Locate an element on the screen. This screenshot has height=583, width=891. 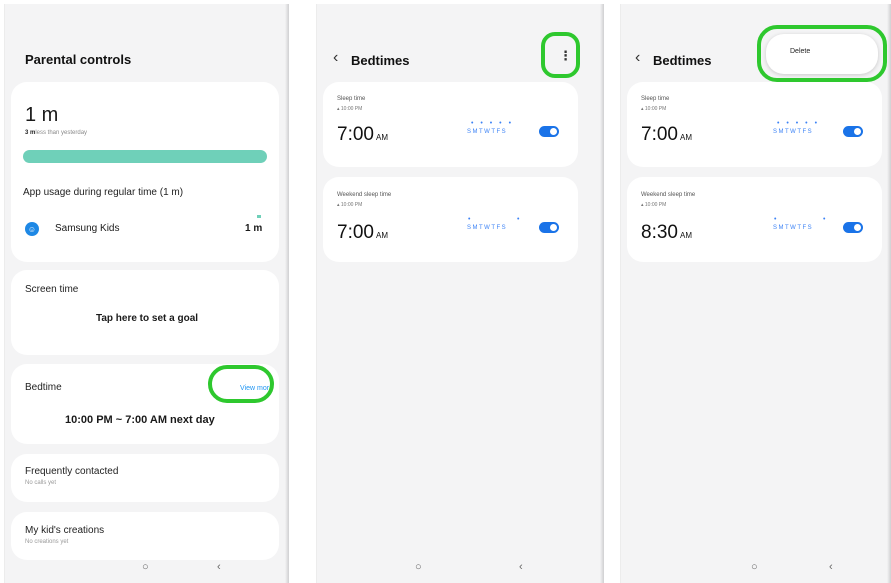
usage-marker is located at coordinates (259, 216).